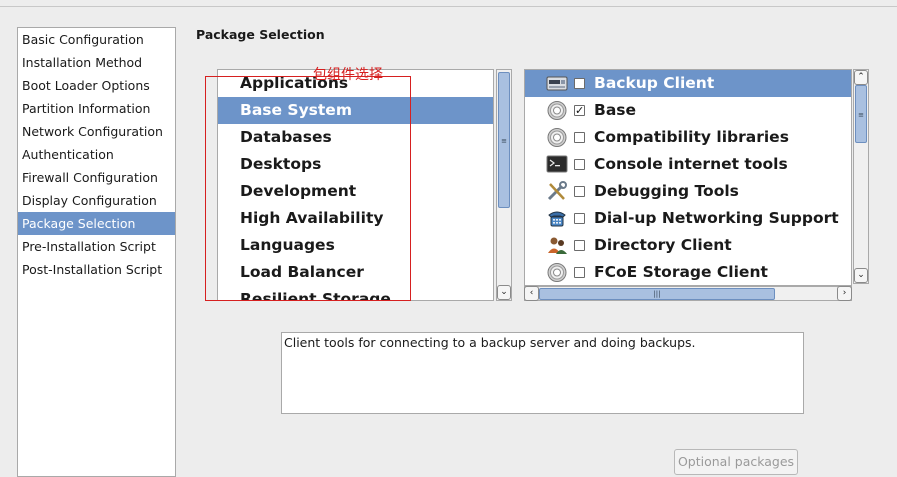  I want to click on package-item: Compatibility libraries, so click(688, 137).